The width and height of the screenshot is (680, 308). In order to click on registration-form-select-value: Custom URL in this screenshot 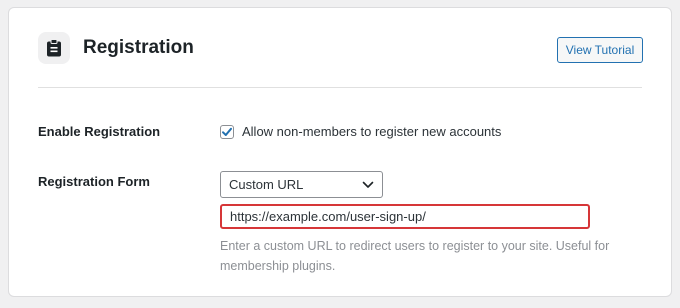, I will do `click(266, 184)`.